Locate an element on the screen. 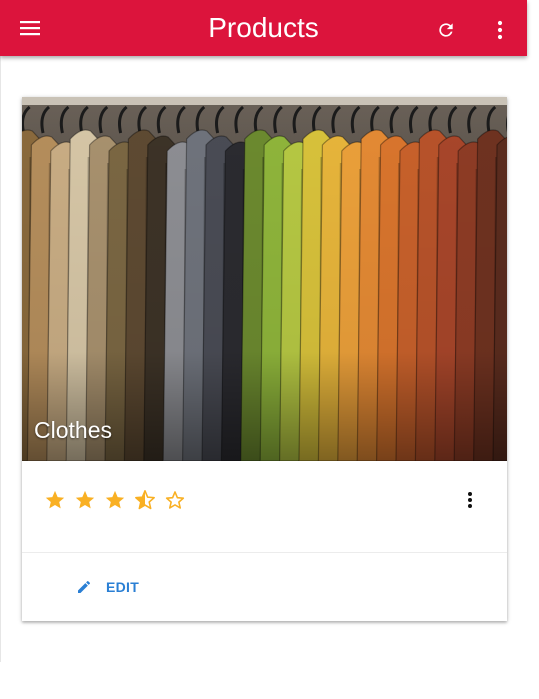 The height and width of the screenshot is (699, 539). drawer-edge-divider is located at coordinates (0, 359).